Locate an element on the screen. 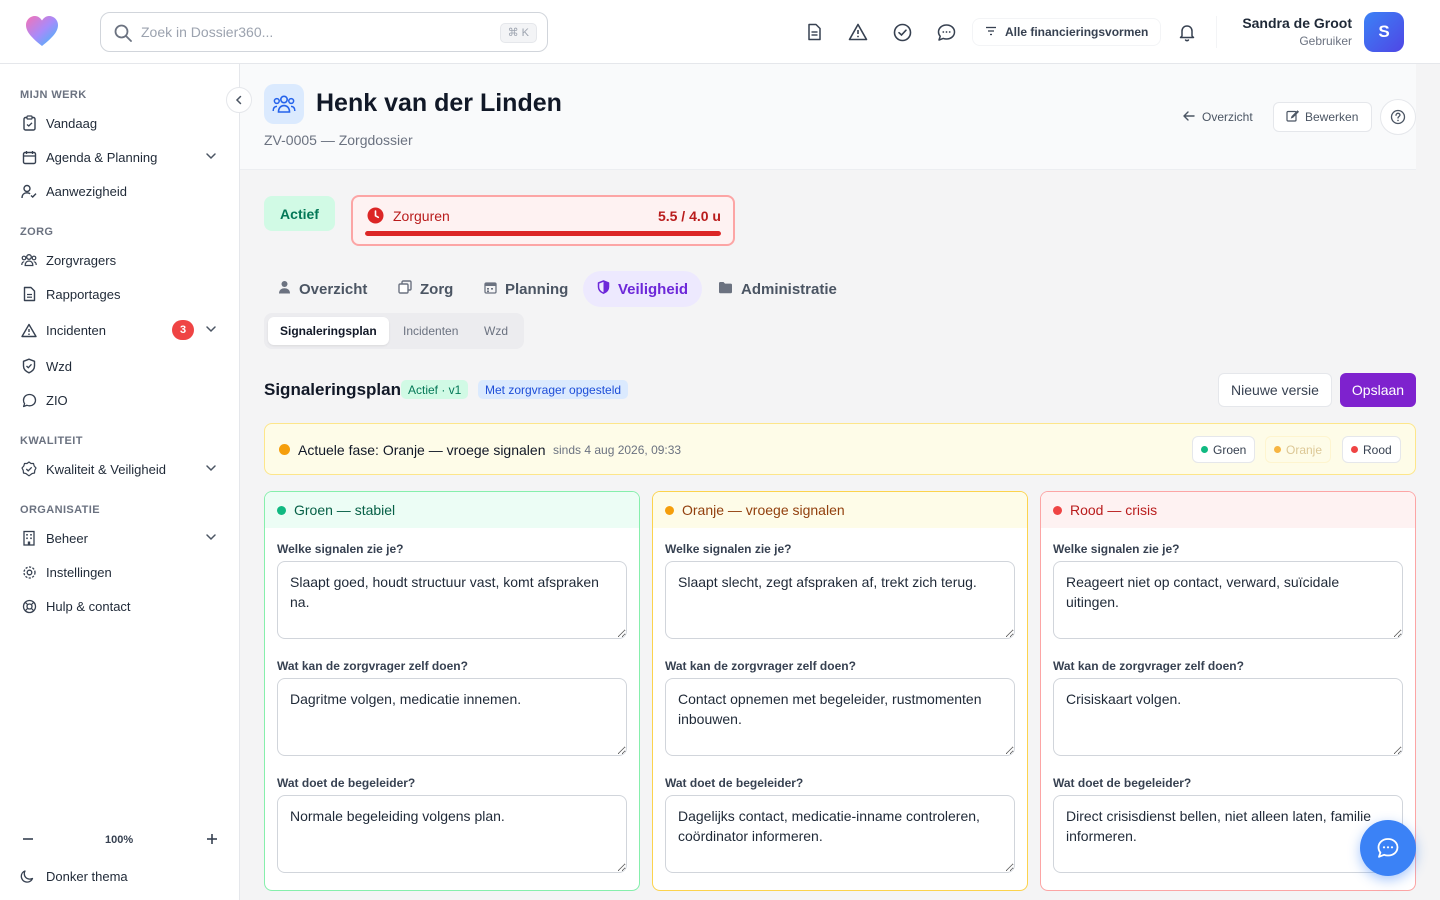  sidebar-item-hulp: Hulp & contact is located at coordinates (120, 606).